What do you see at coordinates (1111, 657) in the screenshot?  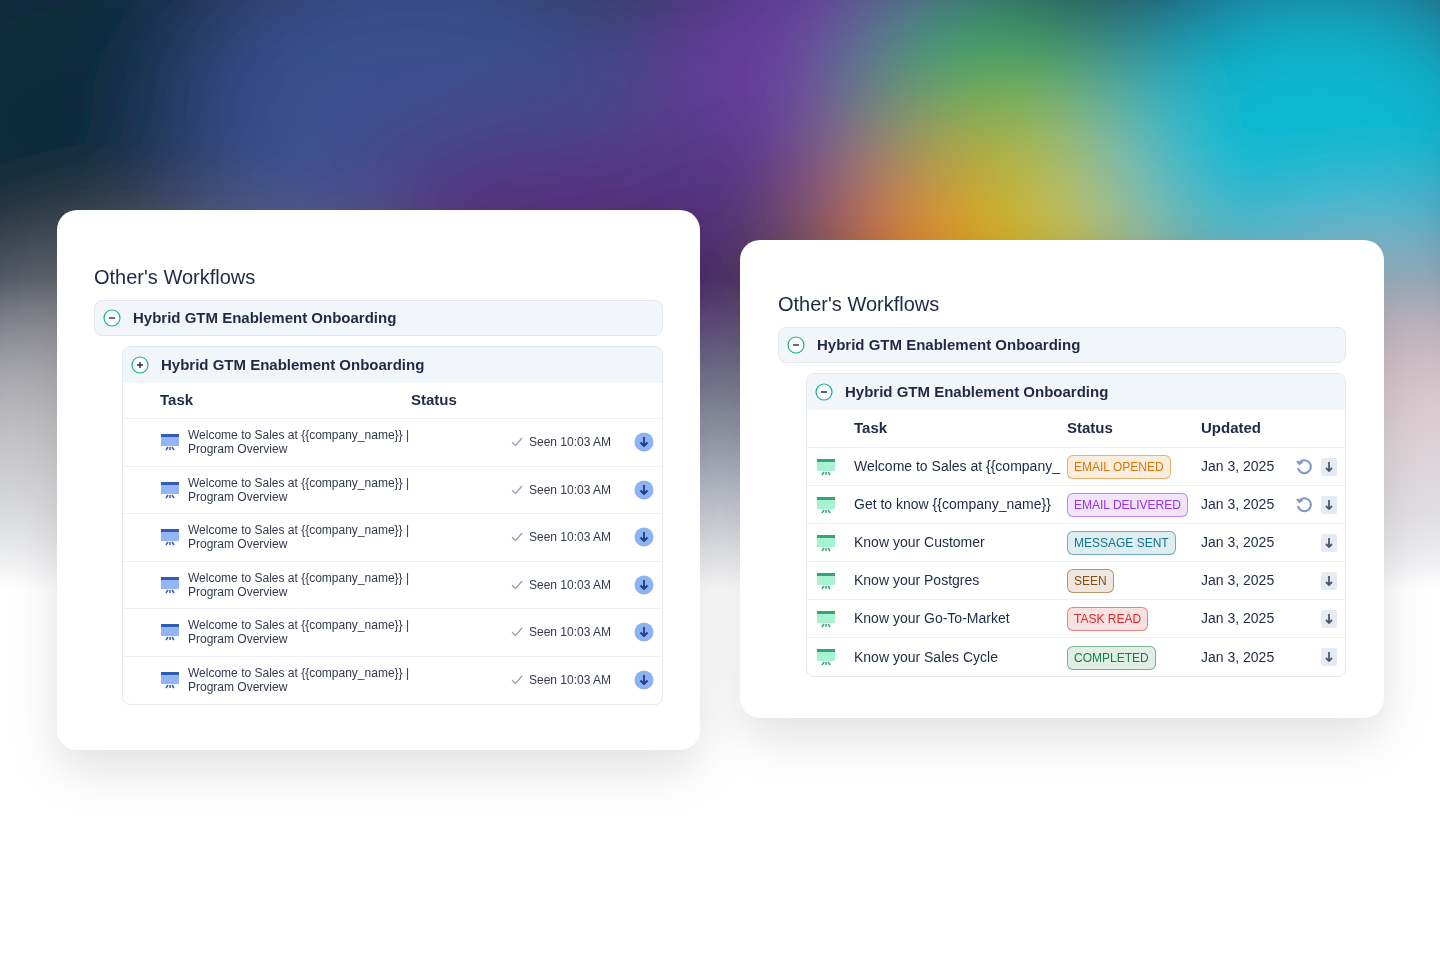 I see `status-badge: COMPLETED` at bounding box center [1111, 657].